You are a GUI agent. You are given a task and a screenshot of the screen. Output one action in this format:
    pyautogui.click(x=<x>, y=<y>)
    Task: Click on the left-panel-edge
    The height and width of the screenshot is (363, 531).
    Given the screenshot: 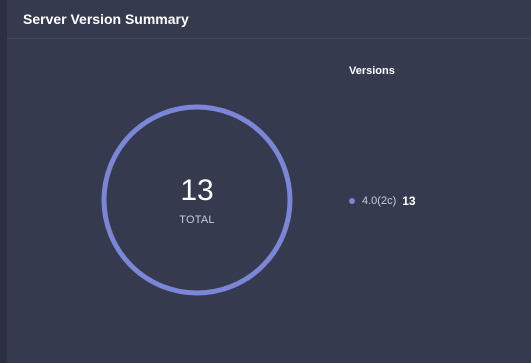 What is the action you would take?
    pyautogui.click(x=3, y=181)
    